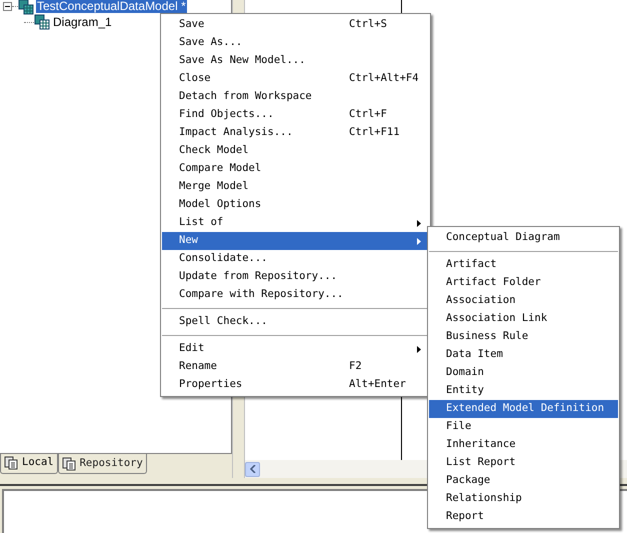  Describe the element at coordinates (356, 366) in the screenshot. I see `shortcut-label: F2` at that location.